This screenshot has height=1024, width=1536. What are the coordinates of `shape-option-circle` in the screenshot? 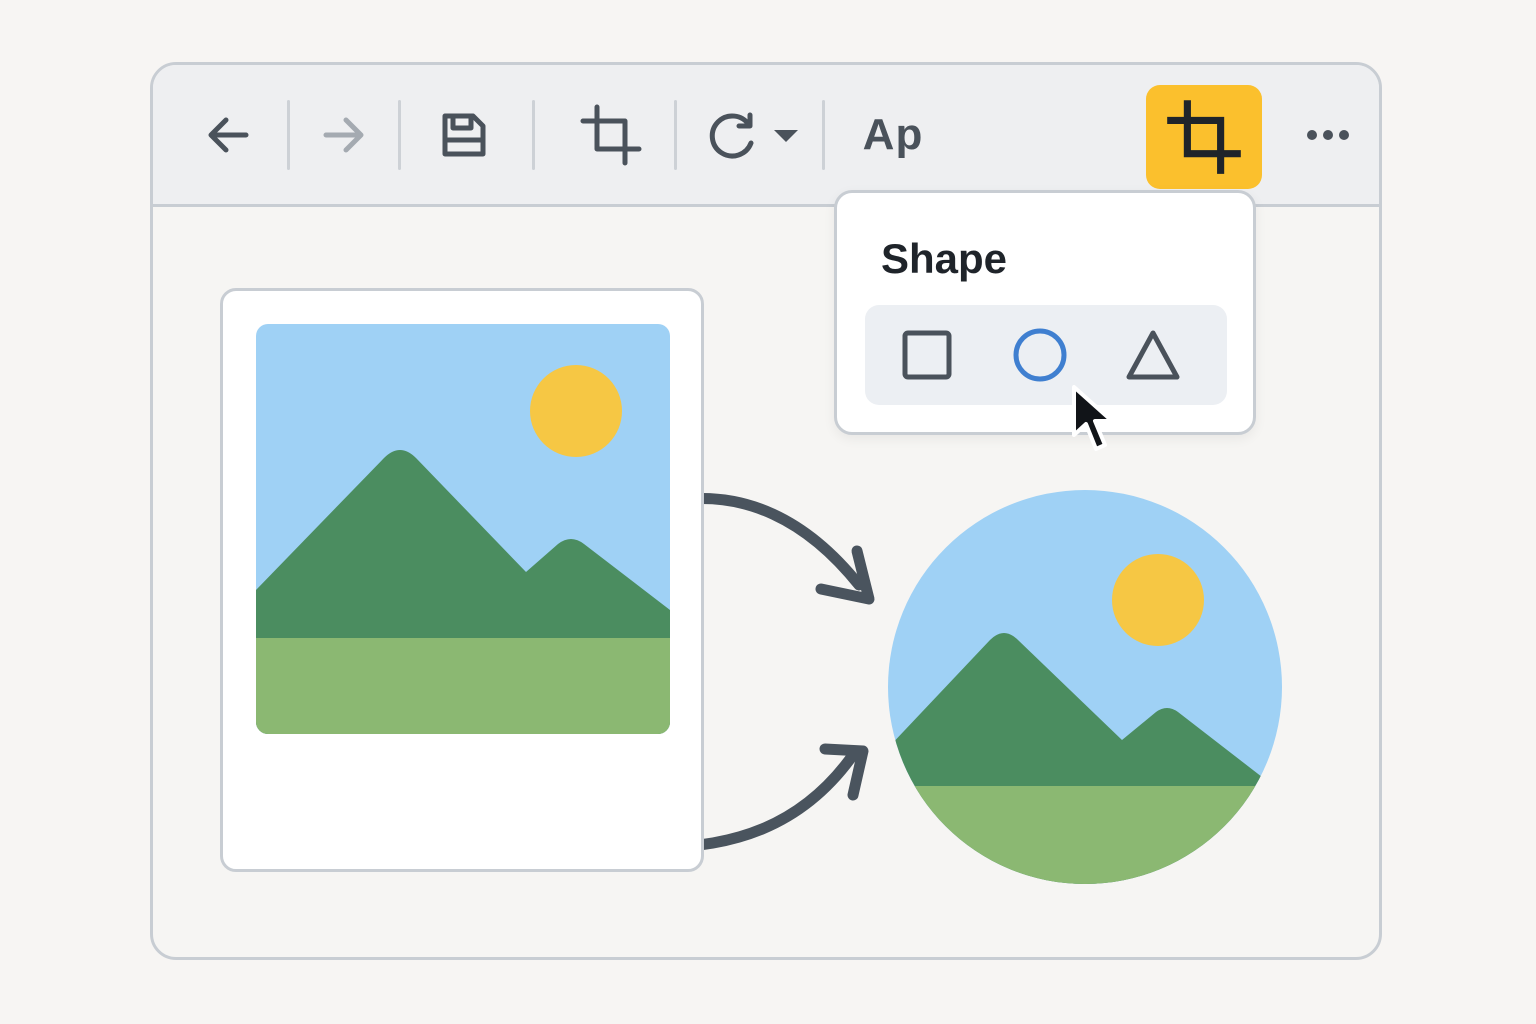 It's located at (1040, 355).